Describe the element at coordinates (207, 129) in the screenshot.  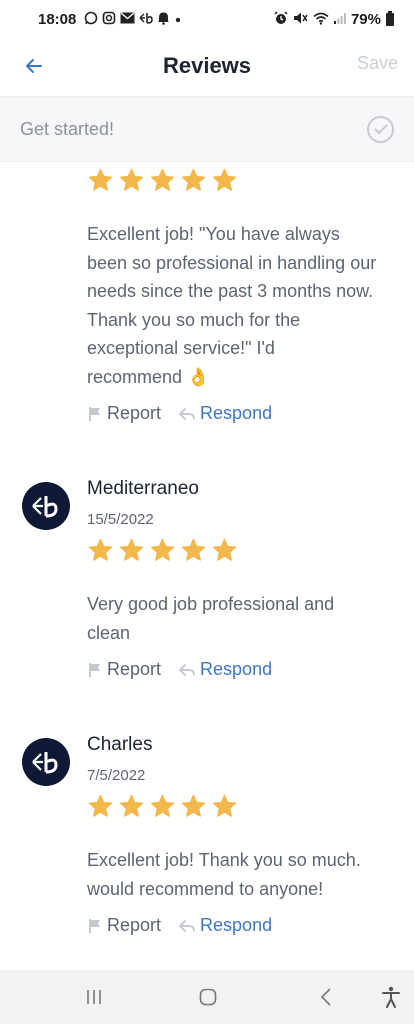
I see `get-started-banner: Get started!` at that location.